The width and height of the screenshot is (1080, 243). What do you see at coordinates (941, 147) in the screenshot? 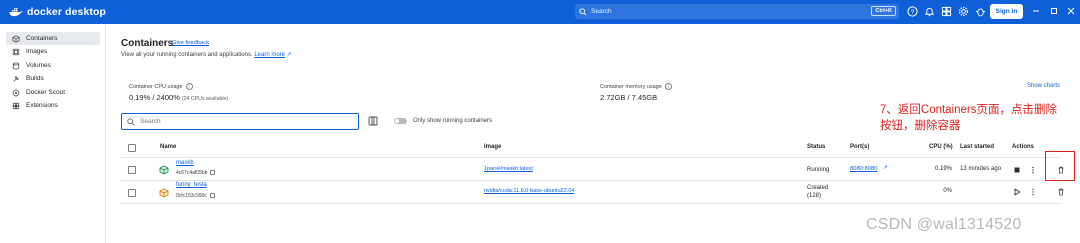
I see `column-header-cpu: CPU (%)` at bounding box center [941, 147].